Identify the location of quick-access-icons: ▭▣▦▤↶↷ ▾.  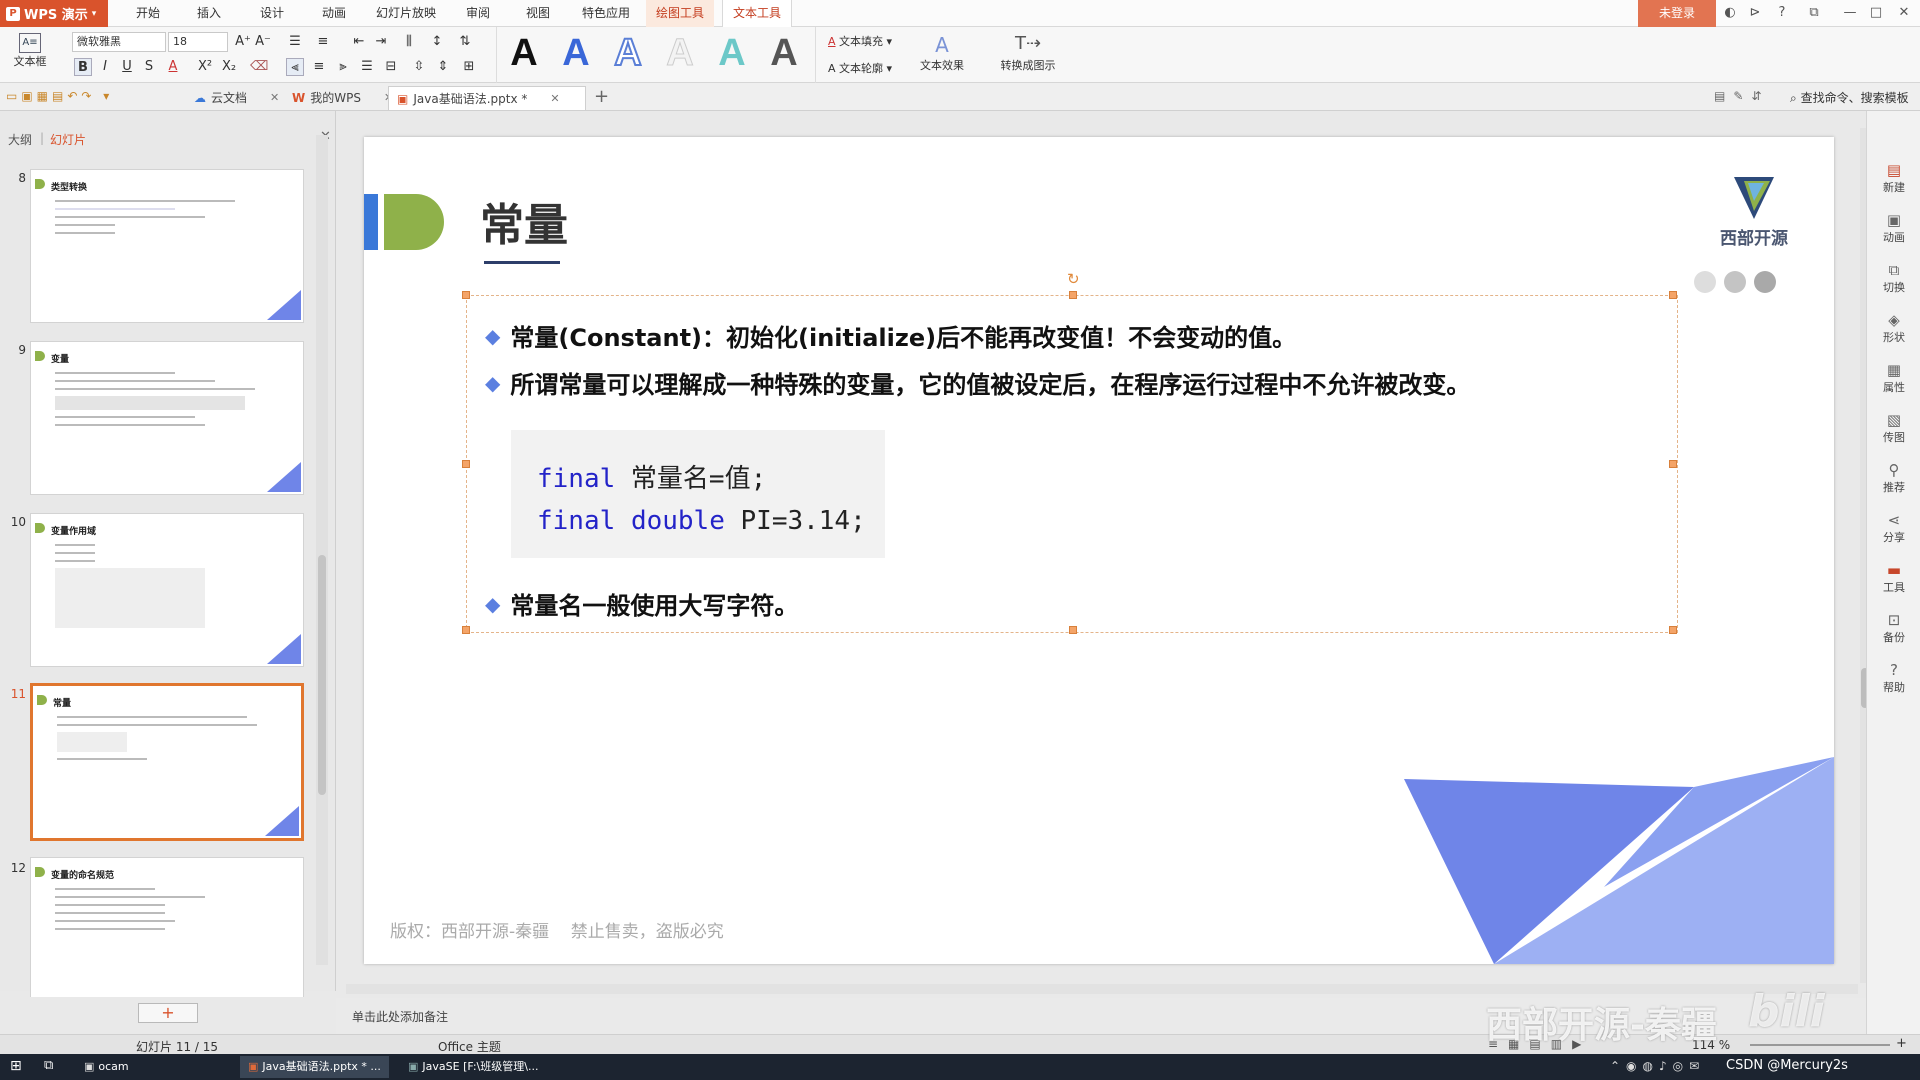
(59, 96).